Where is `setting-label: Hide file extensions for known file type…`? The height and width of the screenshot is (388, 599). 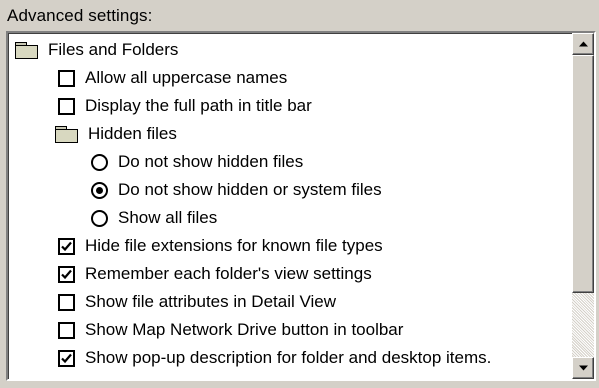 setting-label: Hide file extensions for known file type… is located at coordinates (234, 245).